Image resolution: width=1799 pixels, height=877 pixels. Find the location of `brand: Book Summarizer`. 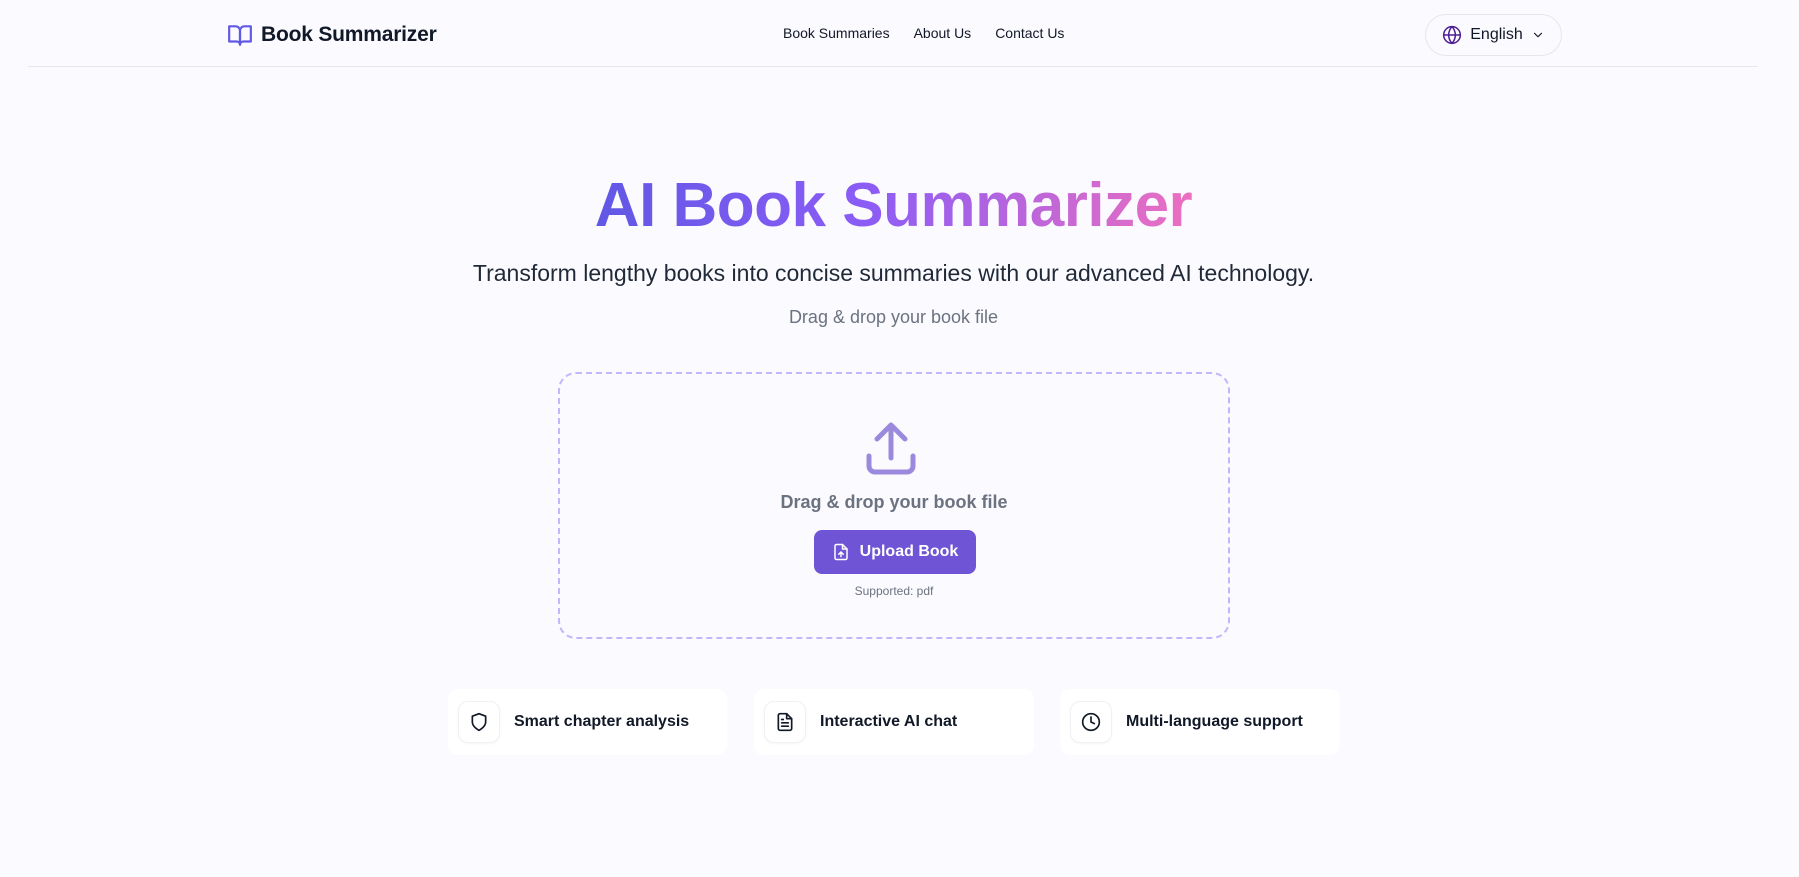

brand: Book Summarizer is located at coordinates (332, 35).